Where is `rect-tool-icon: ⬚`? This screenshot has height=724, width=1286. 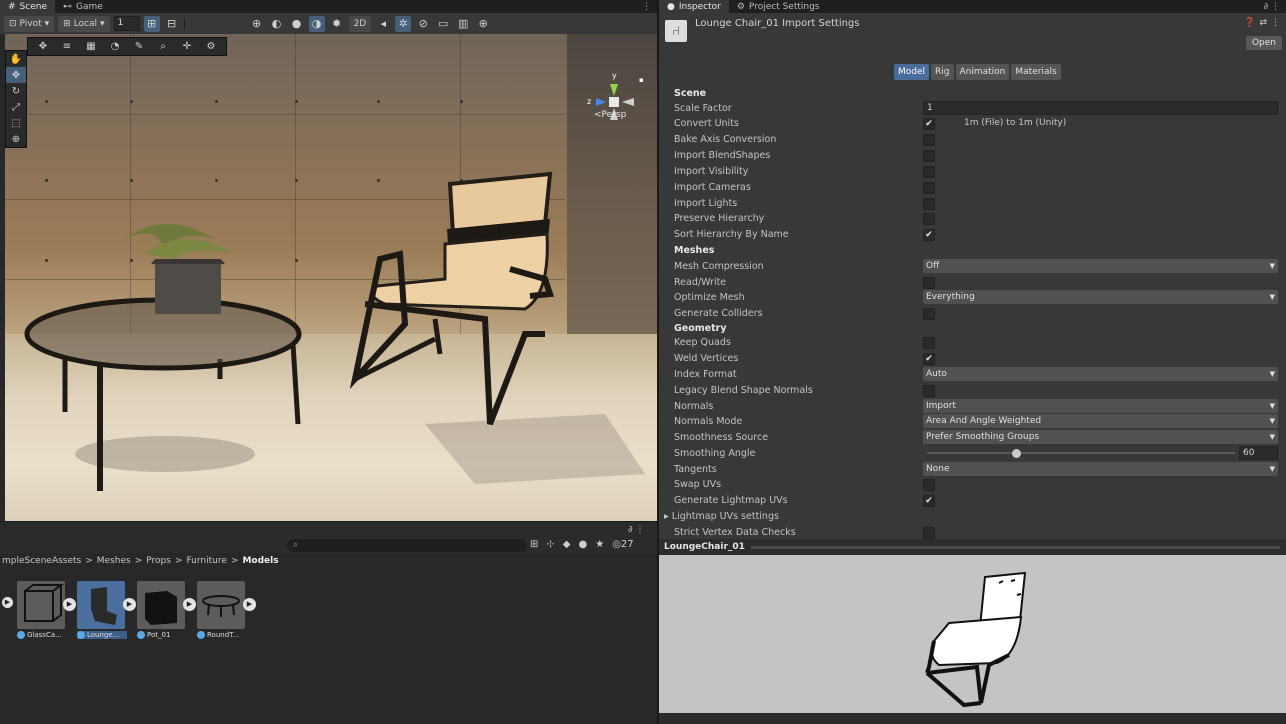 rect-tool-icon: ⬚ is located at coordinates (16, 123).